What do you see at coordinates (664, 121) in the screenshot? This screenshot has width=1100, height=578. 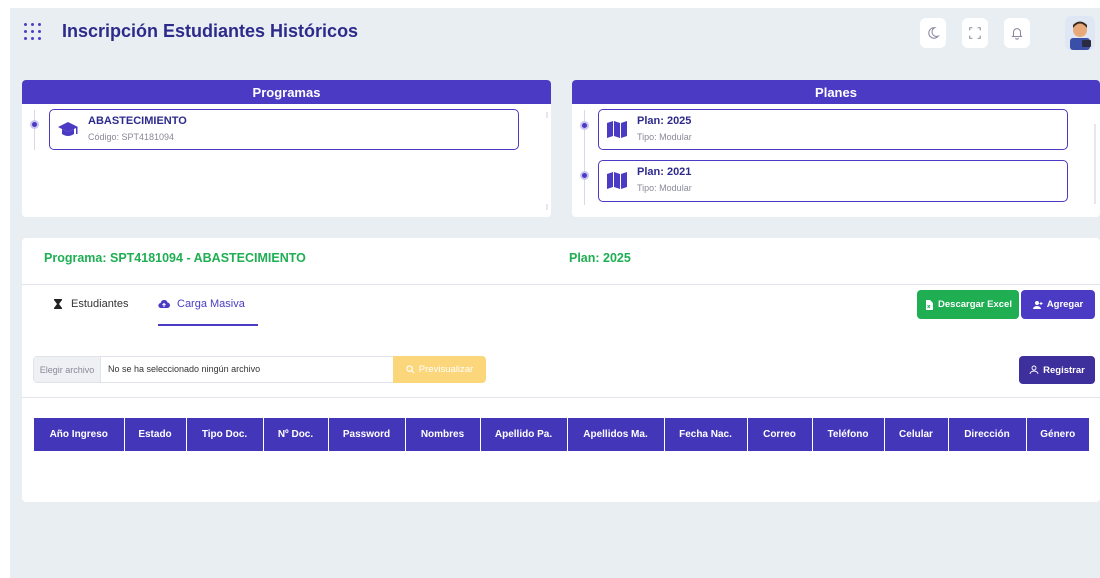 I see `plan-name: Plan: 2025` at bounding box center [664, 121].